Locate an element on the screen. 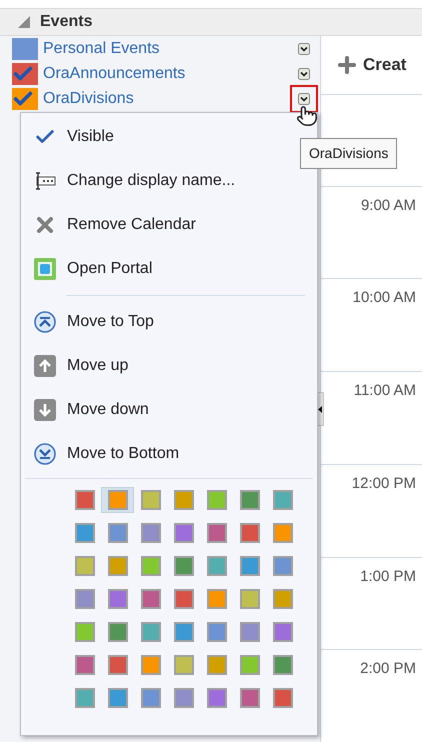 This screenshot has height=742, width=422. time-label: 9:00 AM is located at coordinates (388, 206).